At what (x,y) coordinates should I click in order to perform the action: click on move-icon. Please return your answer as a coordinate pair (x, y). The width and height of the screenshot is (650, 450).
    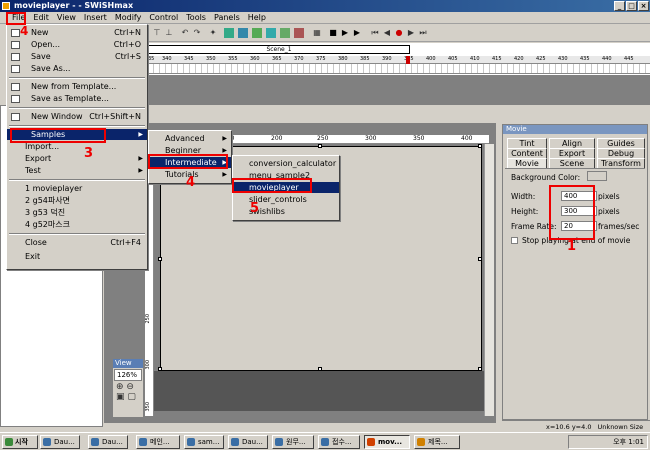
    Looking at the image, I should click on (243, 33).